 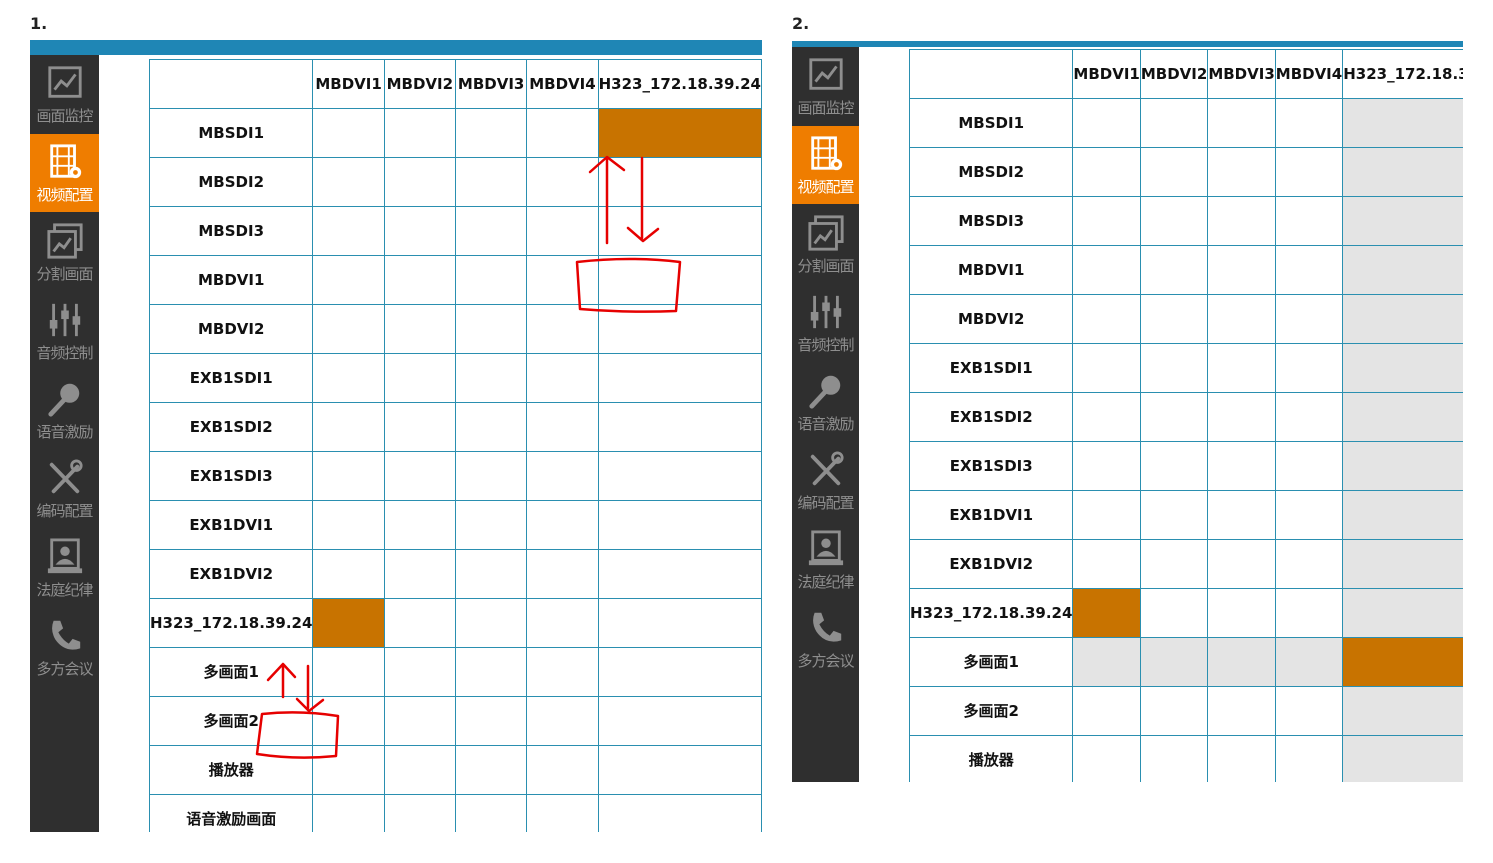 I want to click on nav-item-6: 编码配置, so click(x=825, y=481).